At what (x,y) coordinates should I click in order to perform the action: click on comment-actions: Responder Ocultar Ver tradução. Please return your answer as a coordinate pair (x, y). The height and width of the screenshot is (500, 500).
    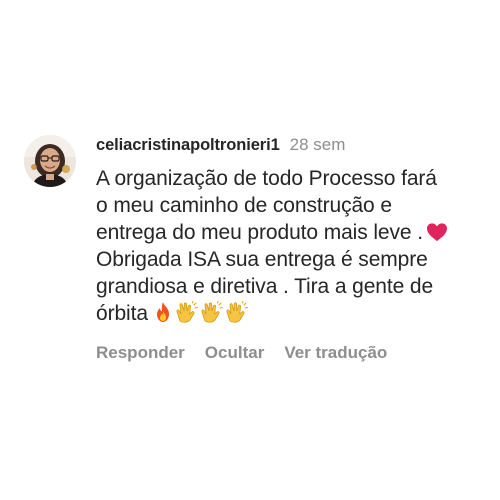
    Looking at the image, I should click on (291, 353).